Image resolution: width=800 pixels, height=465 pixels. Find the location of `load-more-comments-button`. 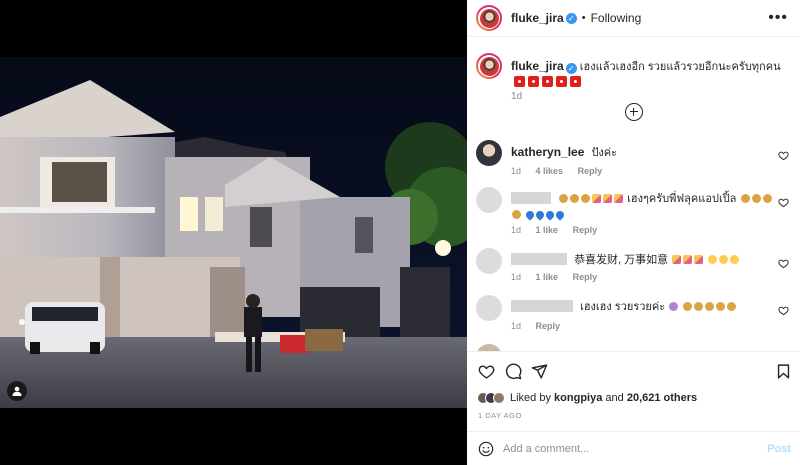

load-more-comments-button is located at coordinates (634, 112).